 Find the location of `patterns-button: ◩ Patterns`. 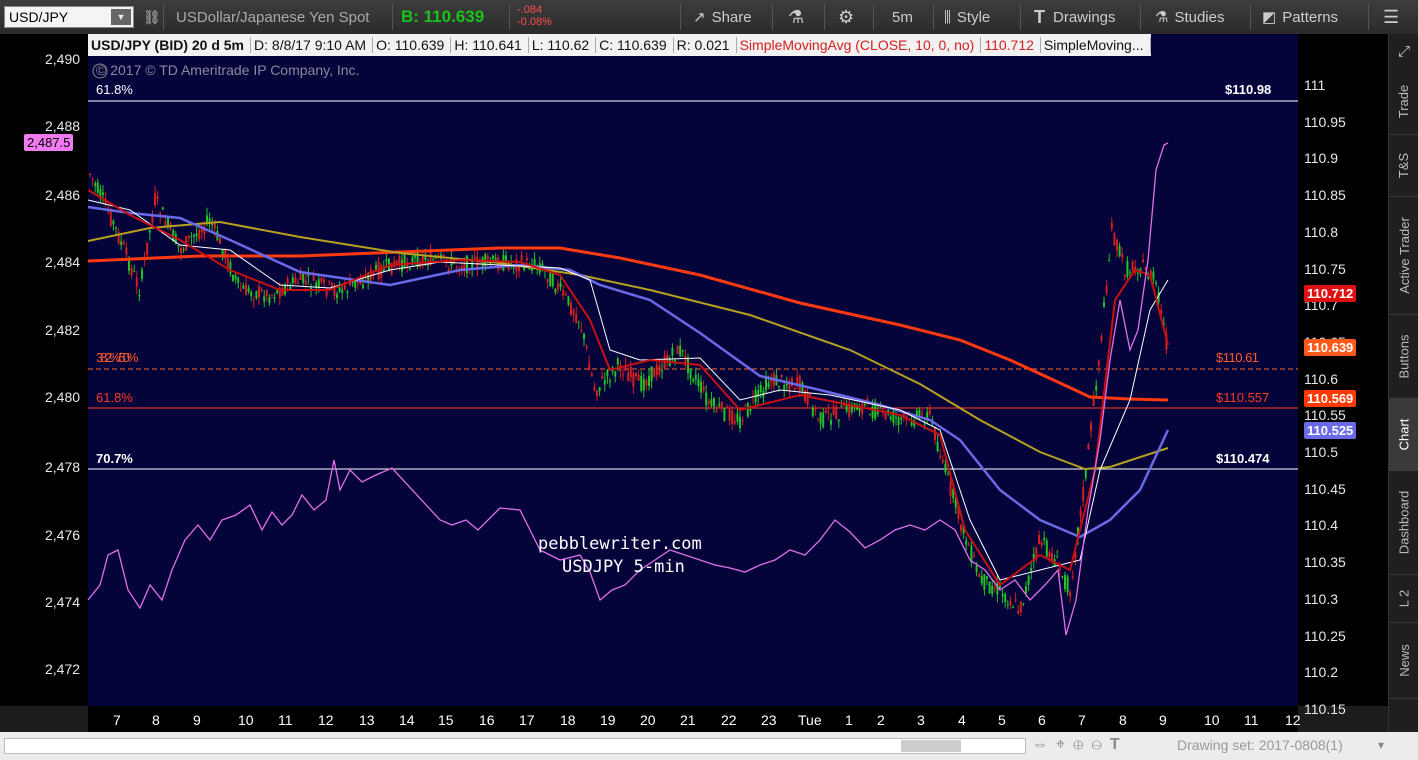

patterns-button: ◩ Patterns is located at coordinates (1300, 17).